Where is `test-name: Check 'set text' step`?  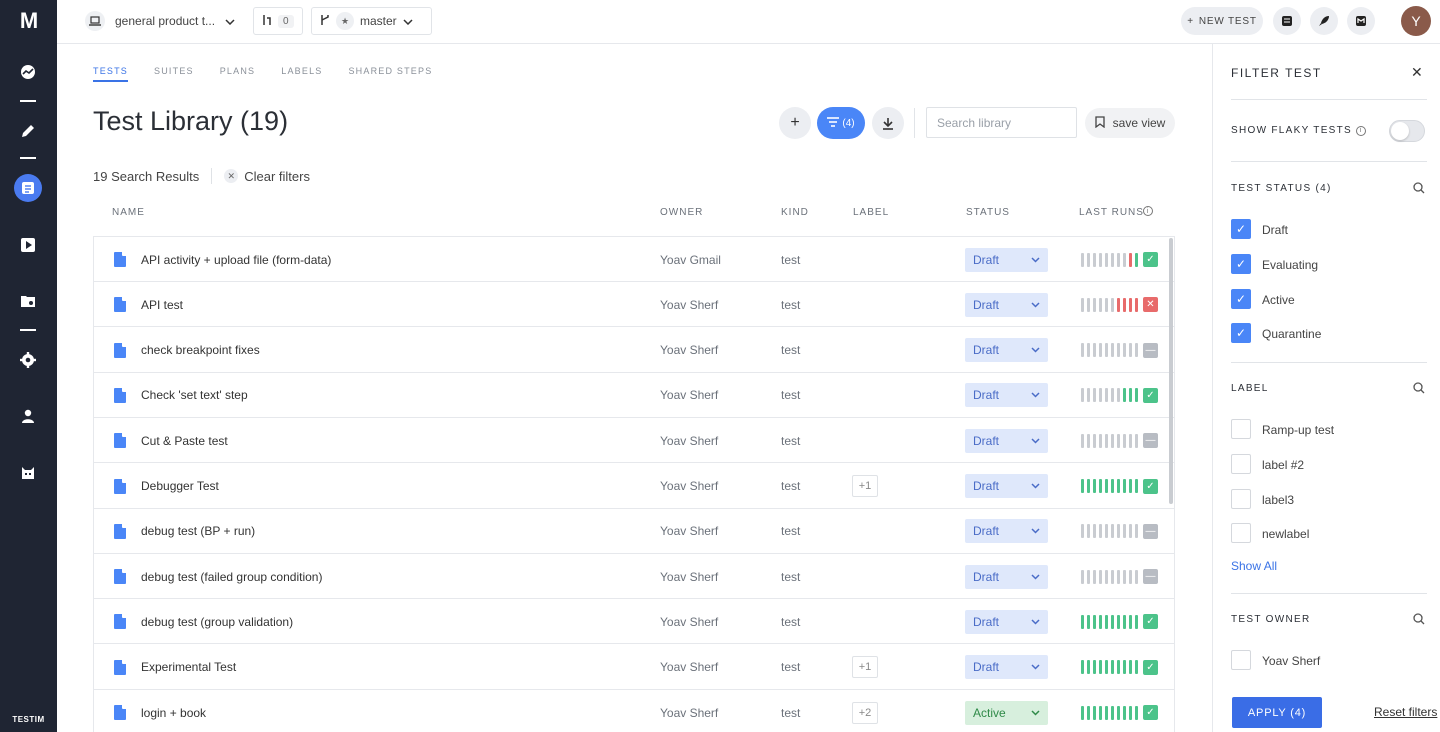 test-name: Check 'set text' step is located at coordinates (194, 395).